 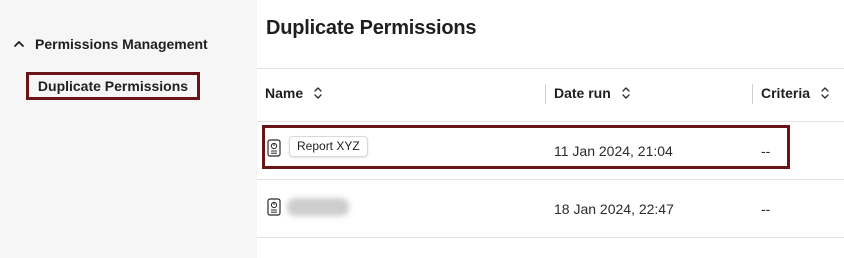 What do you see at coordinates (19, 44) in the screenshot?
I see `chevron-up-icon` at bounding box center [19, 44].